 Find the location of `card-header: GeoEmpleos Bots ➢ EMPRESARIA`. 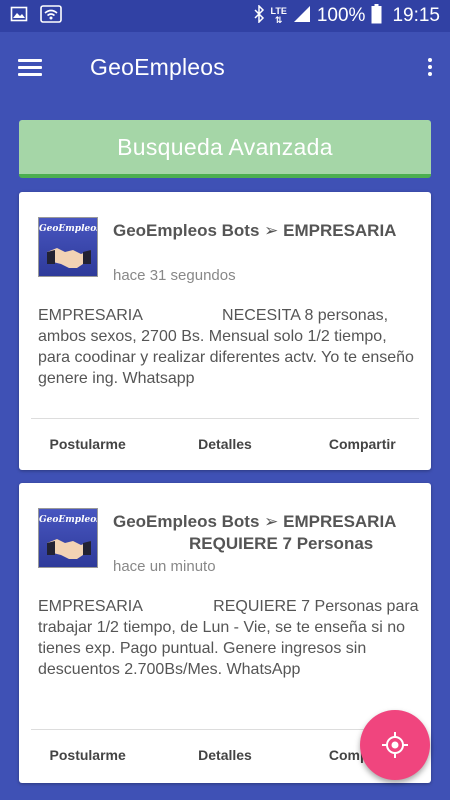

card-header: GeoEmpleos Bots ➢ EMPRESARIA is located at coordinates (255, 230).